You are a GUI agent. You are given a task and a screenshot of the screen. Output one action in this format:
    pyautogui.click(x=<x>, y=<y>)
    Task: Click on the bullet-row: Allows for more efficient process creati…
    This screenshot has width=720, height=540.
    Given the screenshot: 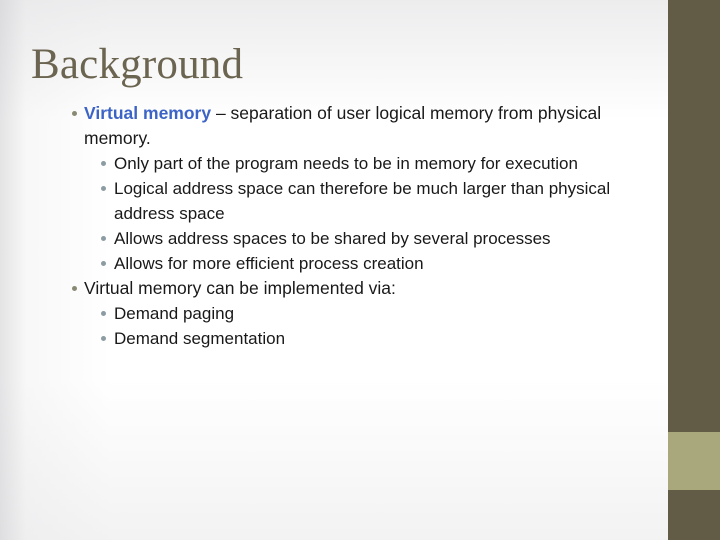 What is the action you would take?
    pyautogui.click(x=334, y=263)
    